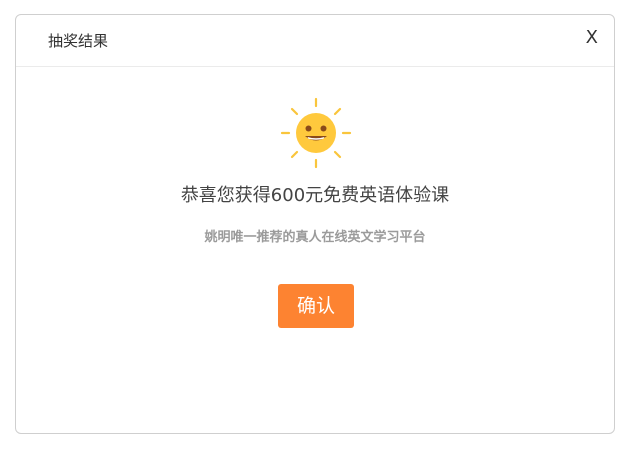  I want to click on dialog-header: 抽奖结果 X, so click(315, 41).